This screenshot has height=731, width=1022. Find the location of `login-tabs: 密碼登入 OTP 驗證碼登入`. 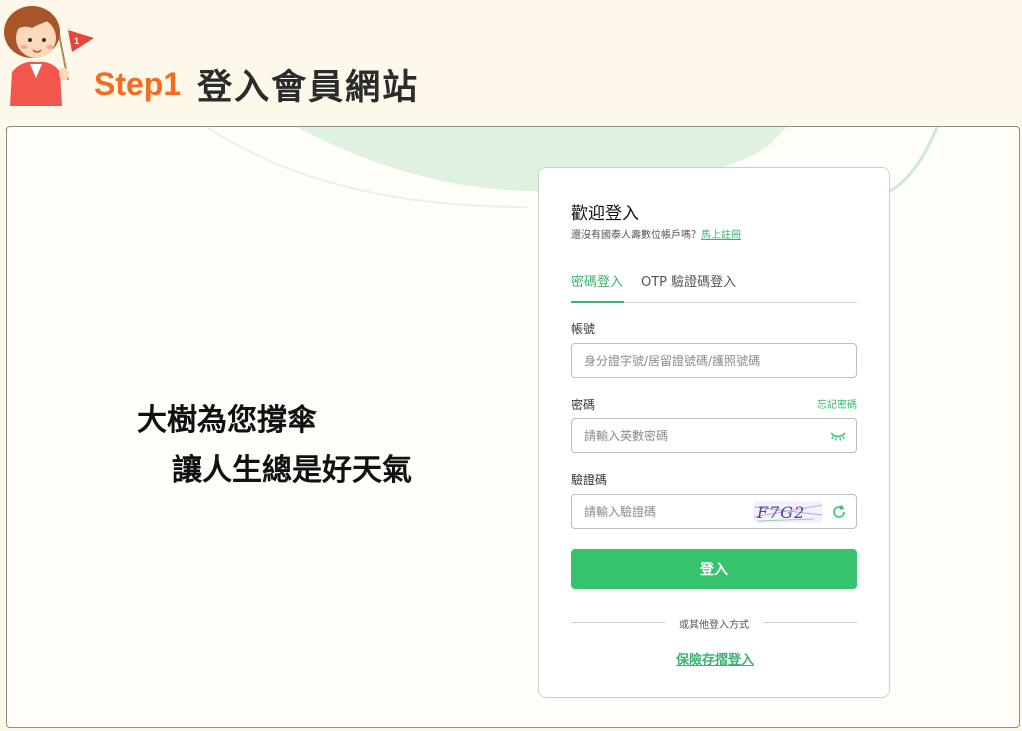

login-tabs: 密碼登入 OTP 驗證碼登入 is located at coordinates (714, 287).